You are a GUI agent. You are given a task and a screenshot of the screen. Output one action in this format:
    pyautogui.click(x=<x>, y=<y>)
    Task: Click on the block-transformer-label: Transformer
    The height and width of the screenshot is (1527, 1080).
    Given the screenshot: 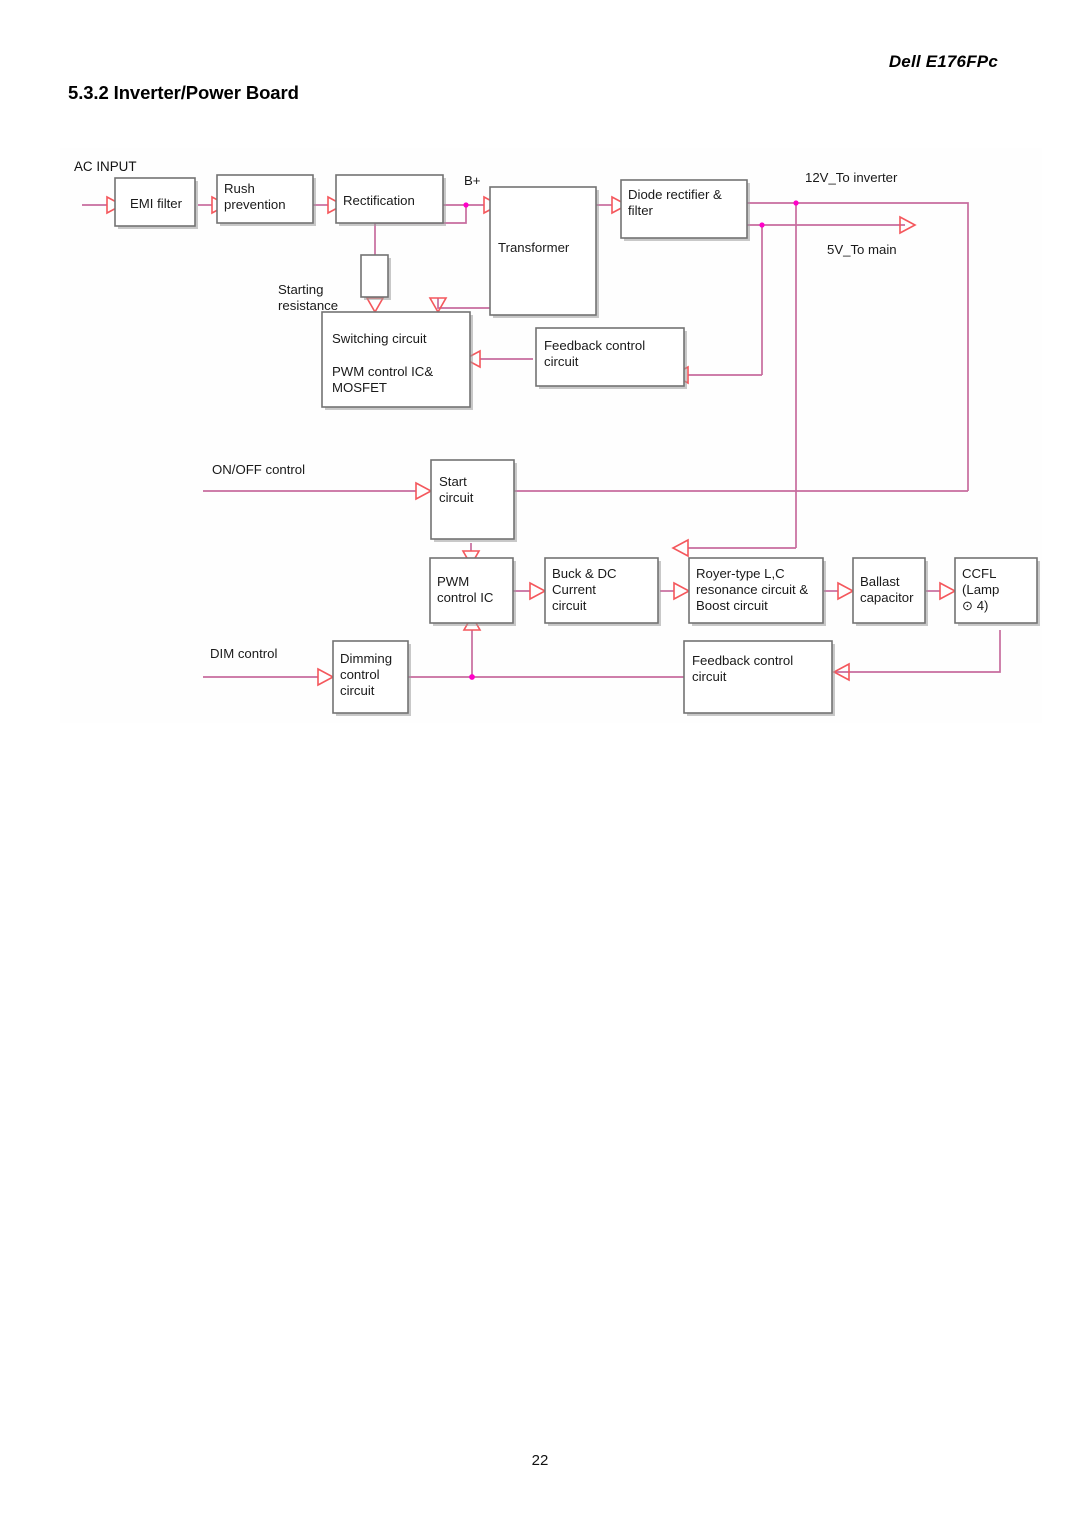 What is the action you would take?
    pyautogui.click(x=534, y=247)
    